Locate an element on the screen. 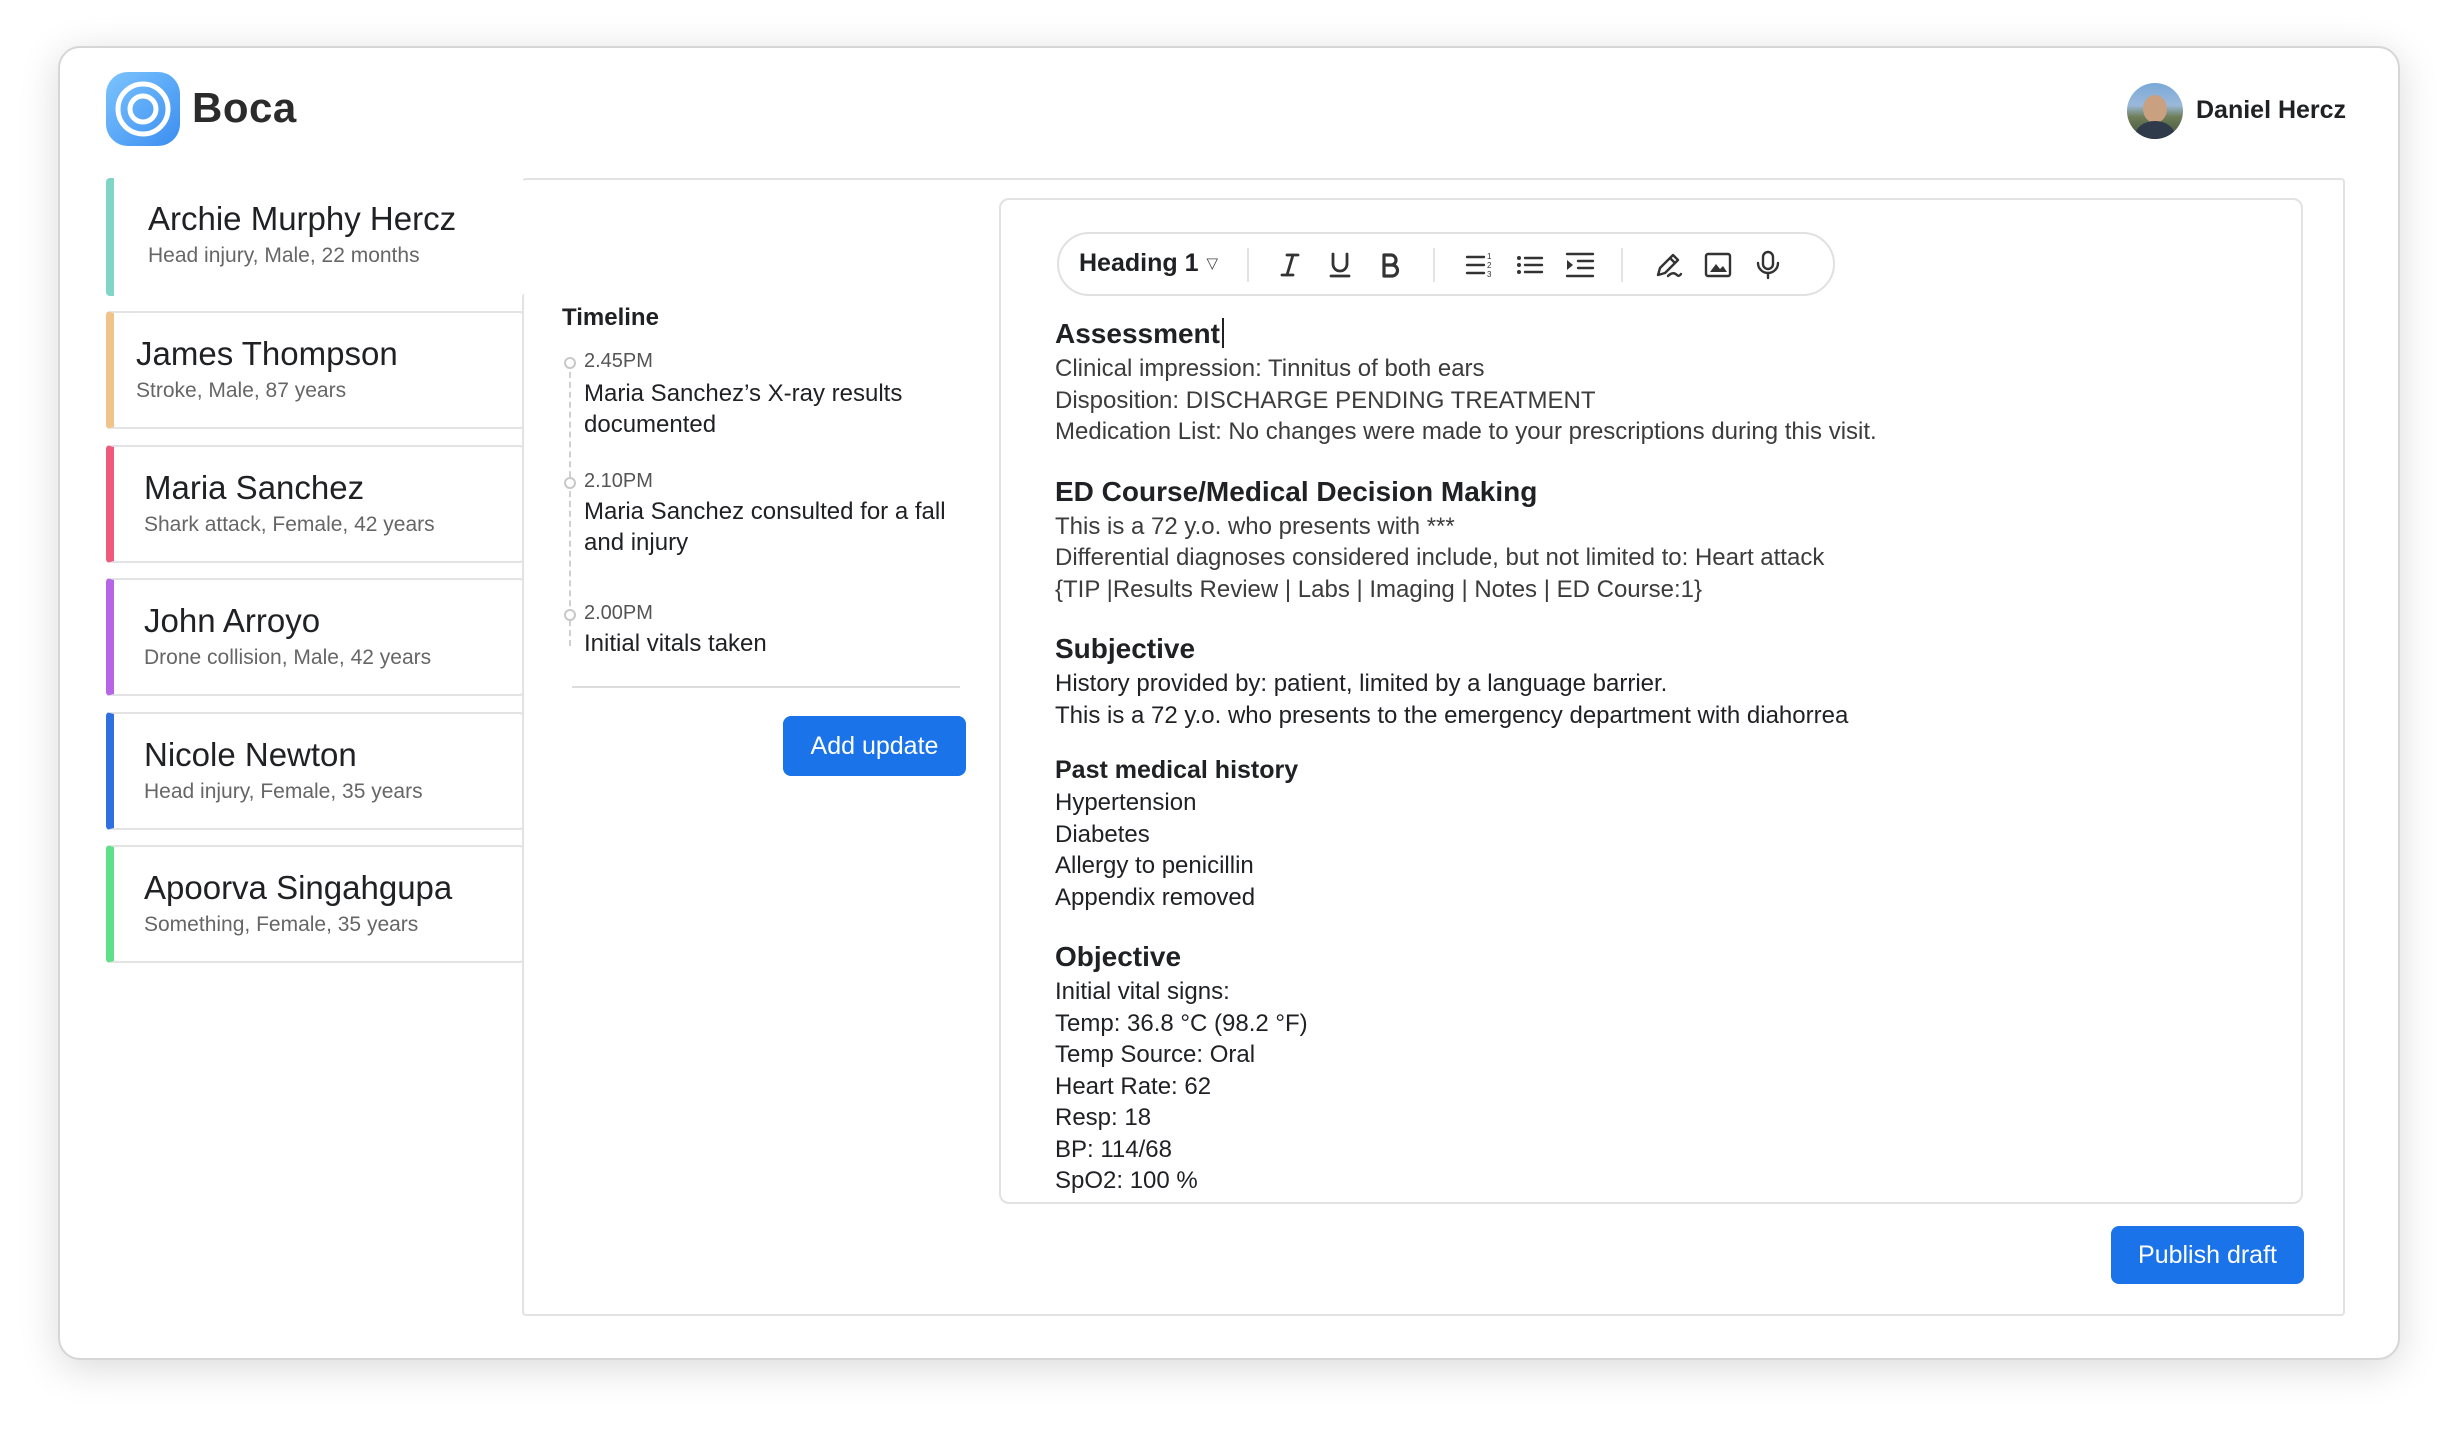 The height and width of the screenshot is (1431, 2460). section-heading-assessment: Assessment is located at coordinates (1665, 334).